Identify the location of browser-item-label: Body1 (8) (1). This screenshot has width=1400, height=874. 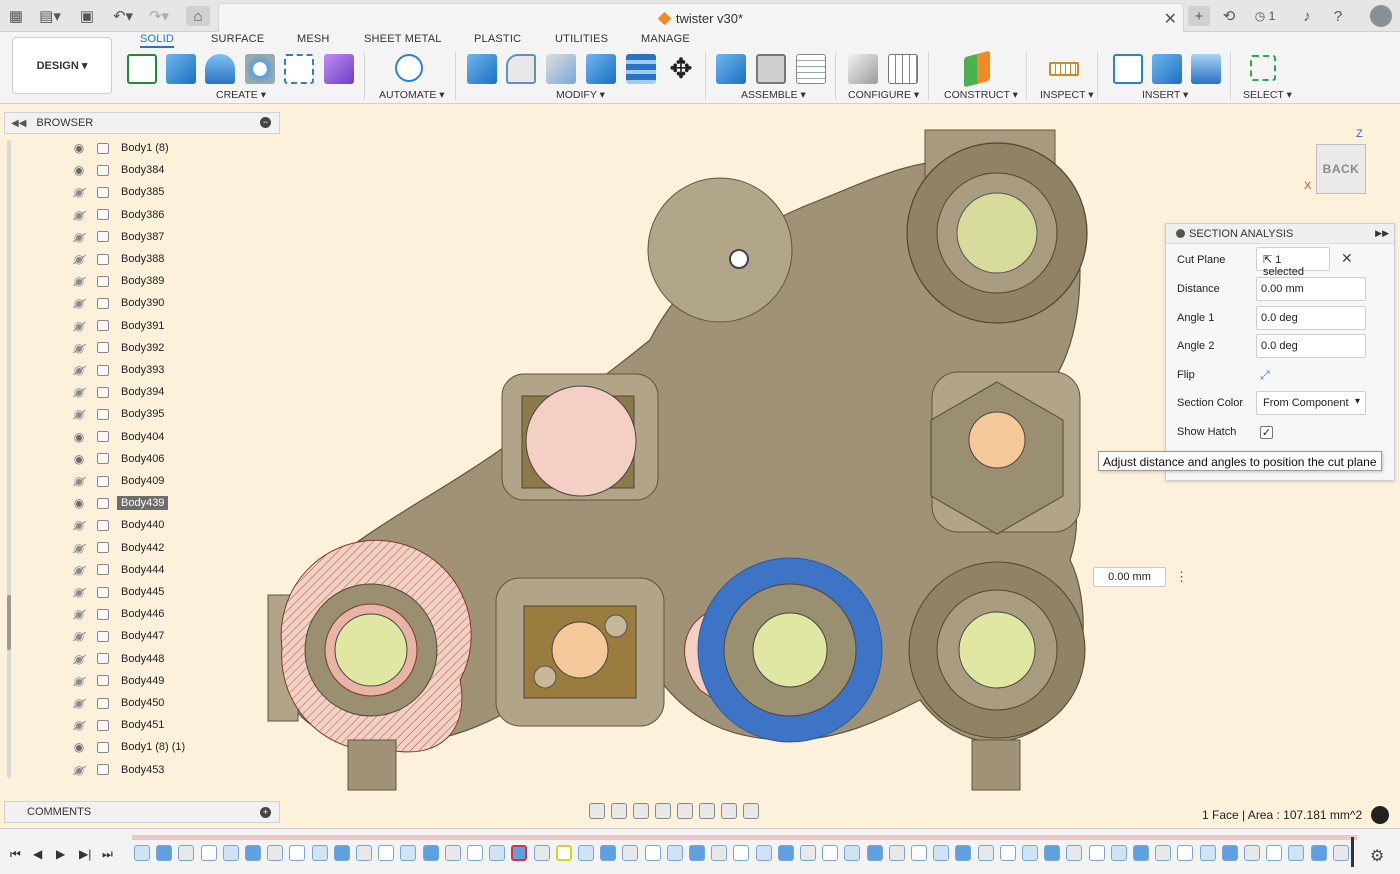
(153, 747).